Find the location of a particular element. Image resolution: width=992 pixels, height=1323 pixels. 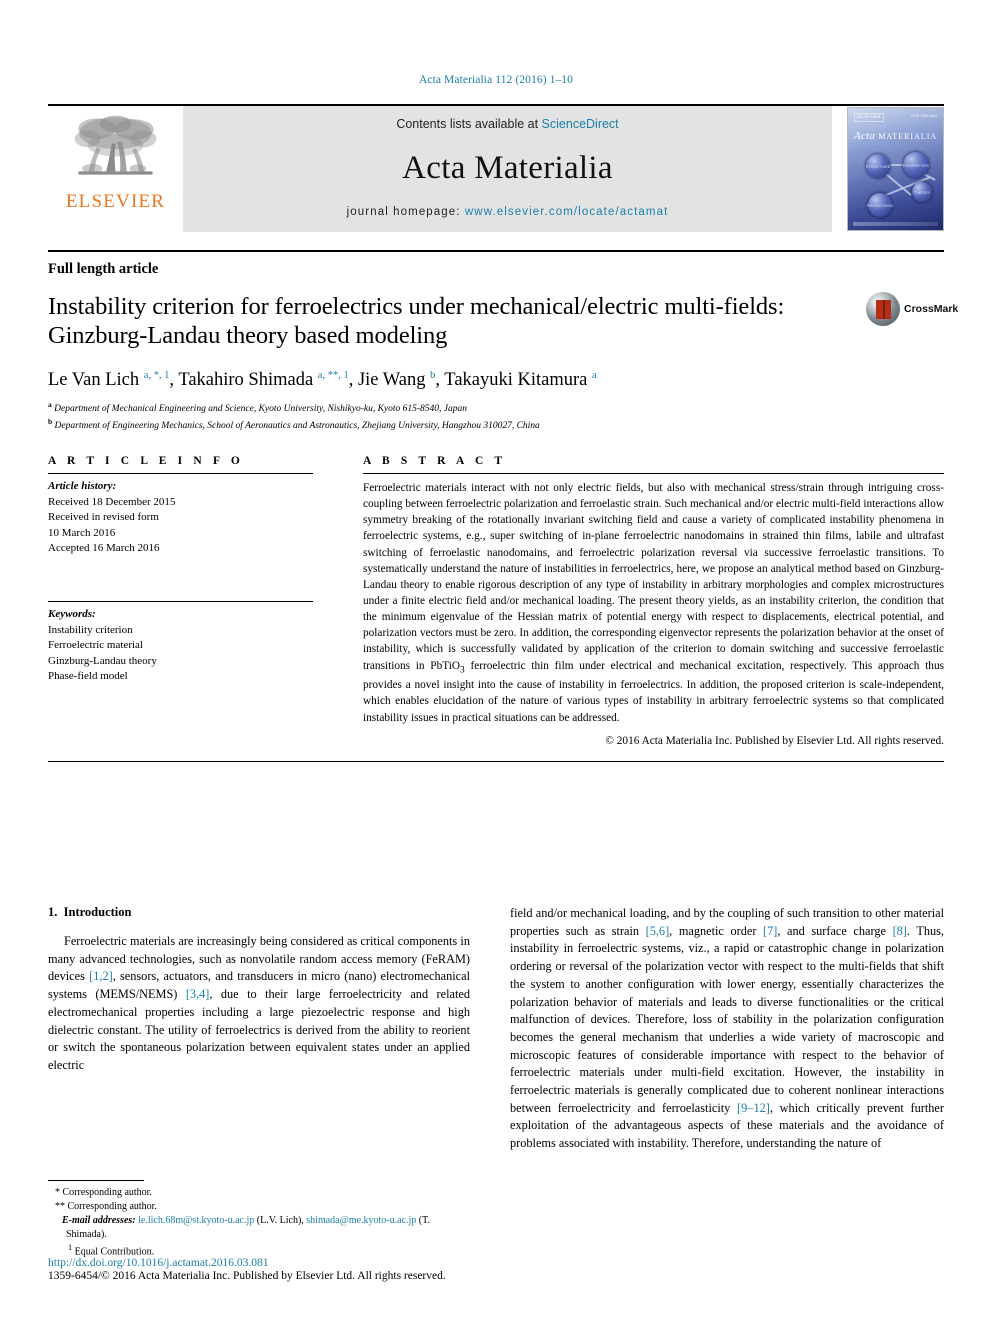

cover-elsevier-mark: ELSEVIER is located at coordinates (869, 117).